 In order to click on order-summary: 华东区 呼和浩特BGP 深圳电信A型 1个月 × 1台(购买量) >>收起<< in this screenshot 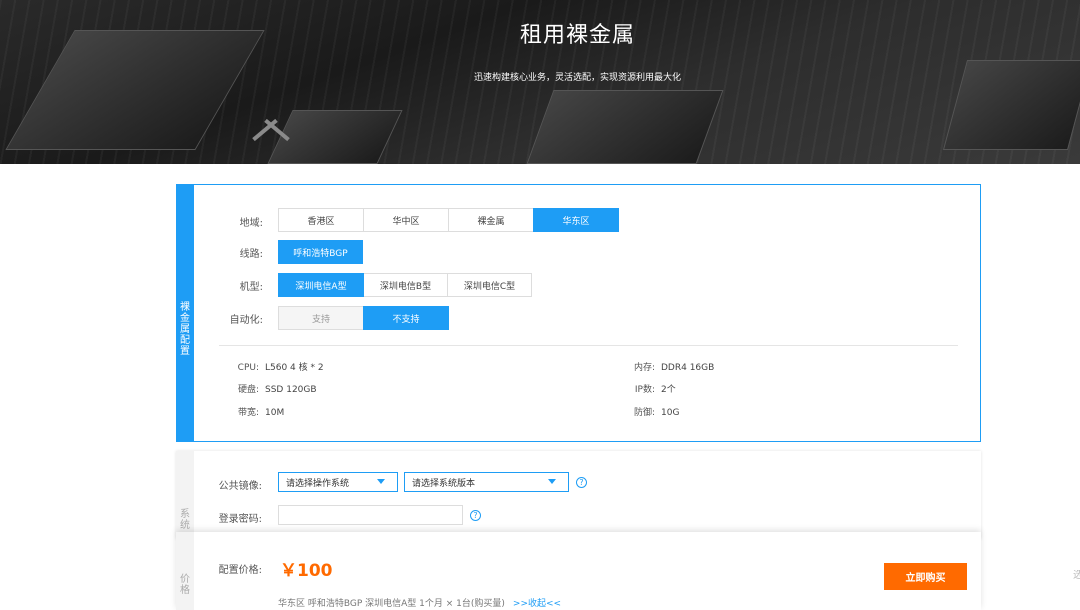, I will do `click(419, 602)`.